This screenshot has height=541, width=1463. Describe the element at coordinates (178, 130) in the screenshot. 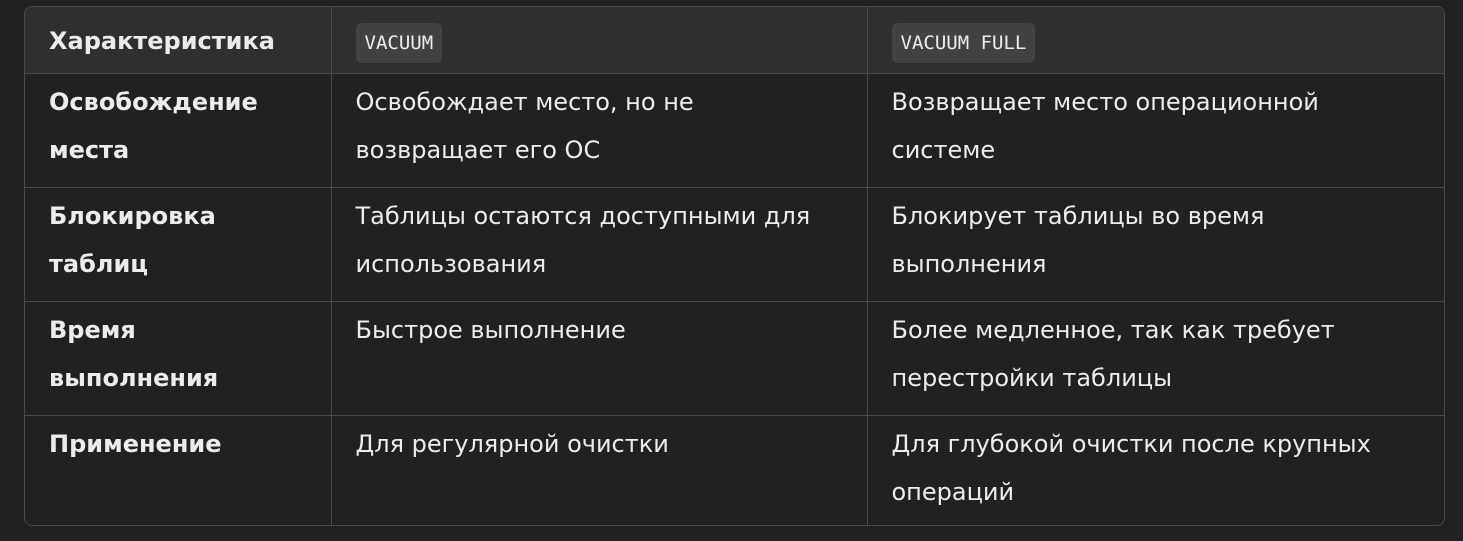

I see `row-label: Освобождение места` at that location.